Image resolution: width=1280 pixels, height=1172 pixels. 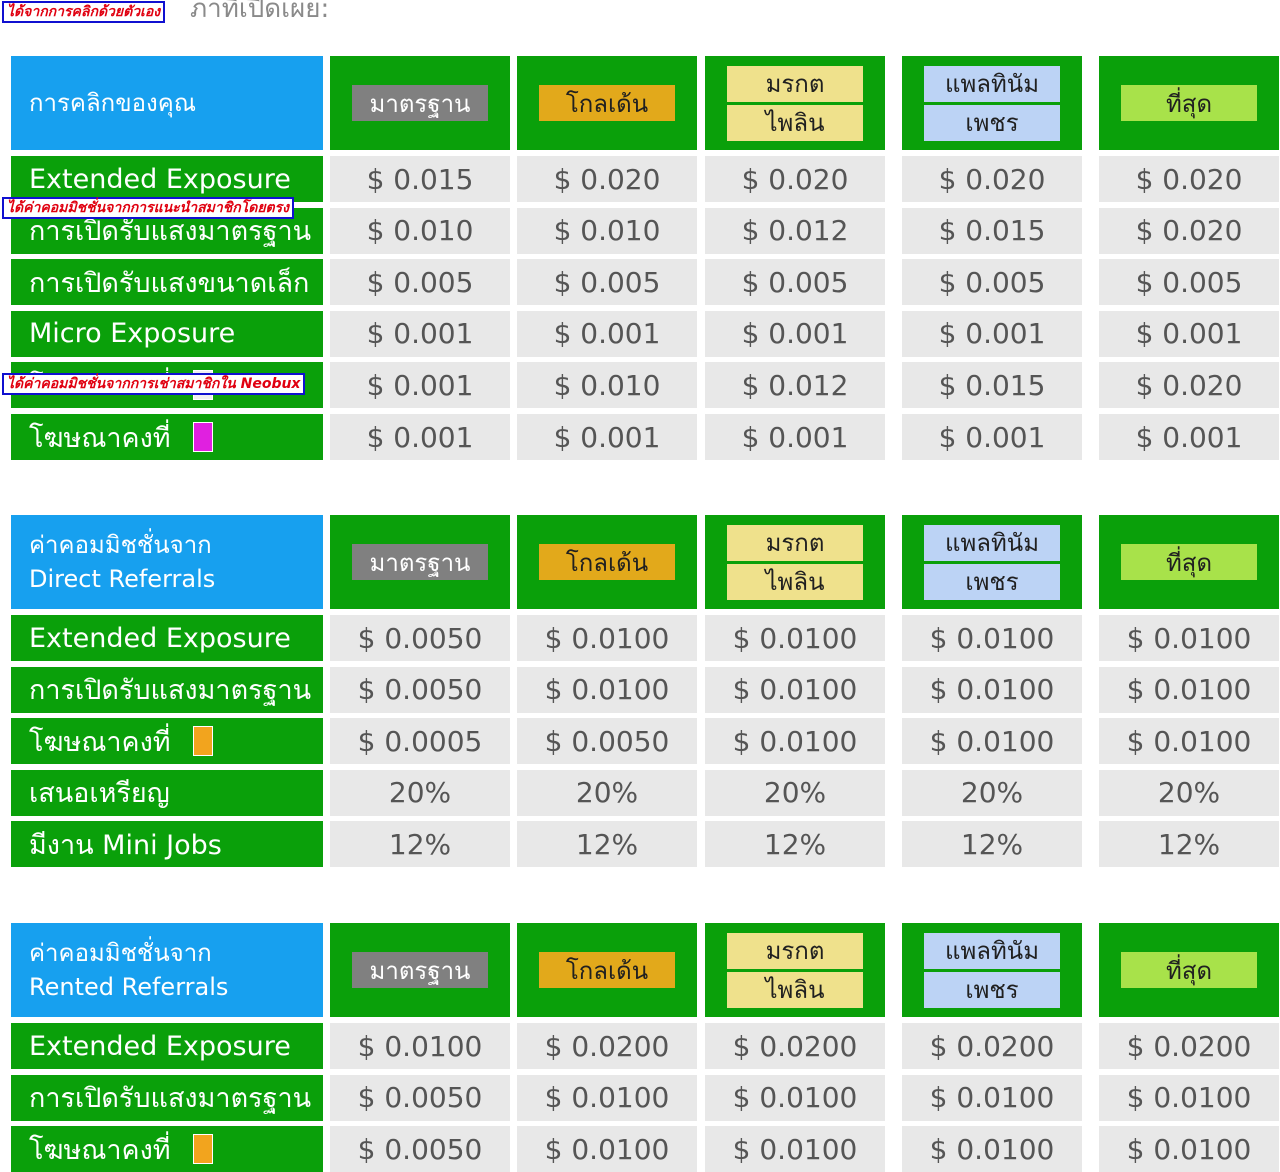 I want to click on tier-badge-platinum: แพลทินัม, so click(x=992, y=83).